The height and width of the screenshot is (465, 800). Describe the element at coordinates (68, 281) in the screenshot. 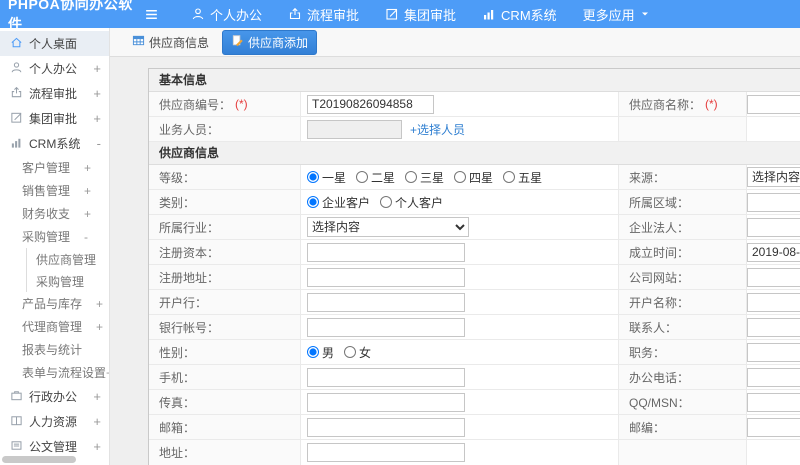

I see `sidebar-item-purchasing: 采购管理` at that location.